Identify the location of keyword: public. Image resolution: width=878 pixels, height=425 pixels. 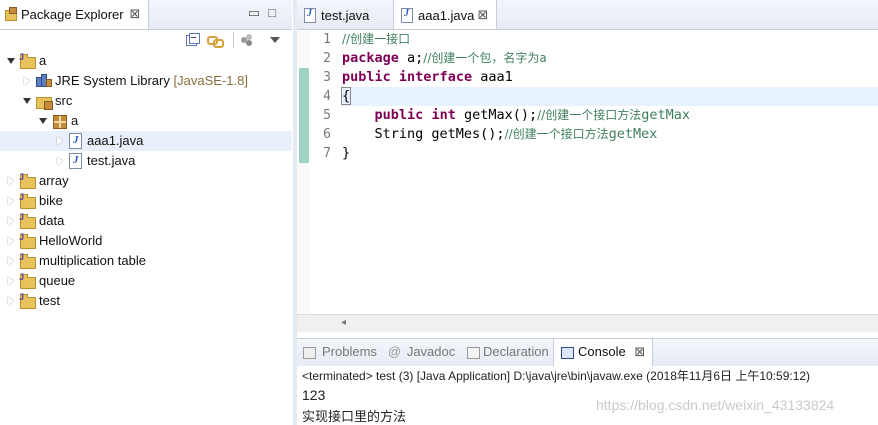
(399, 115).